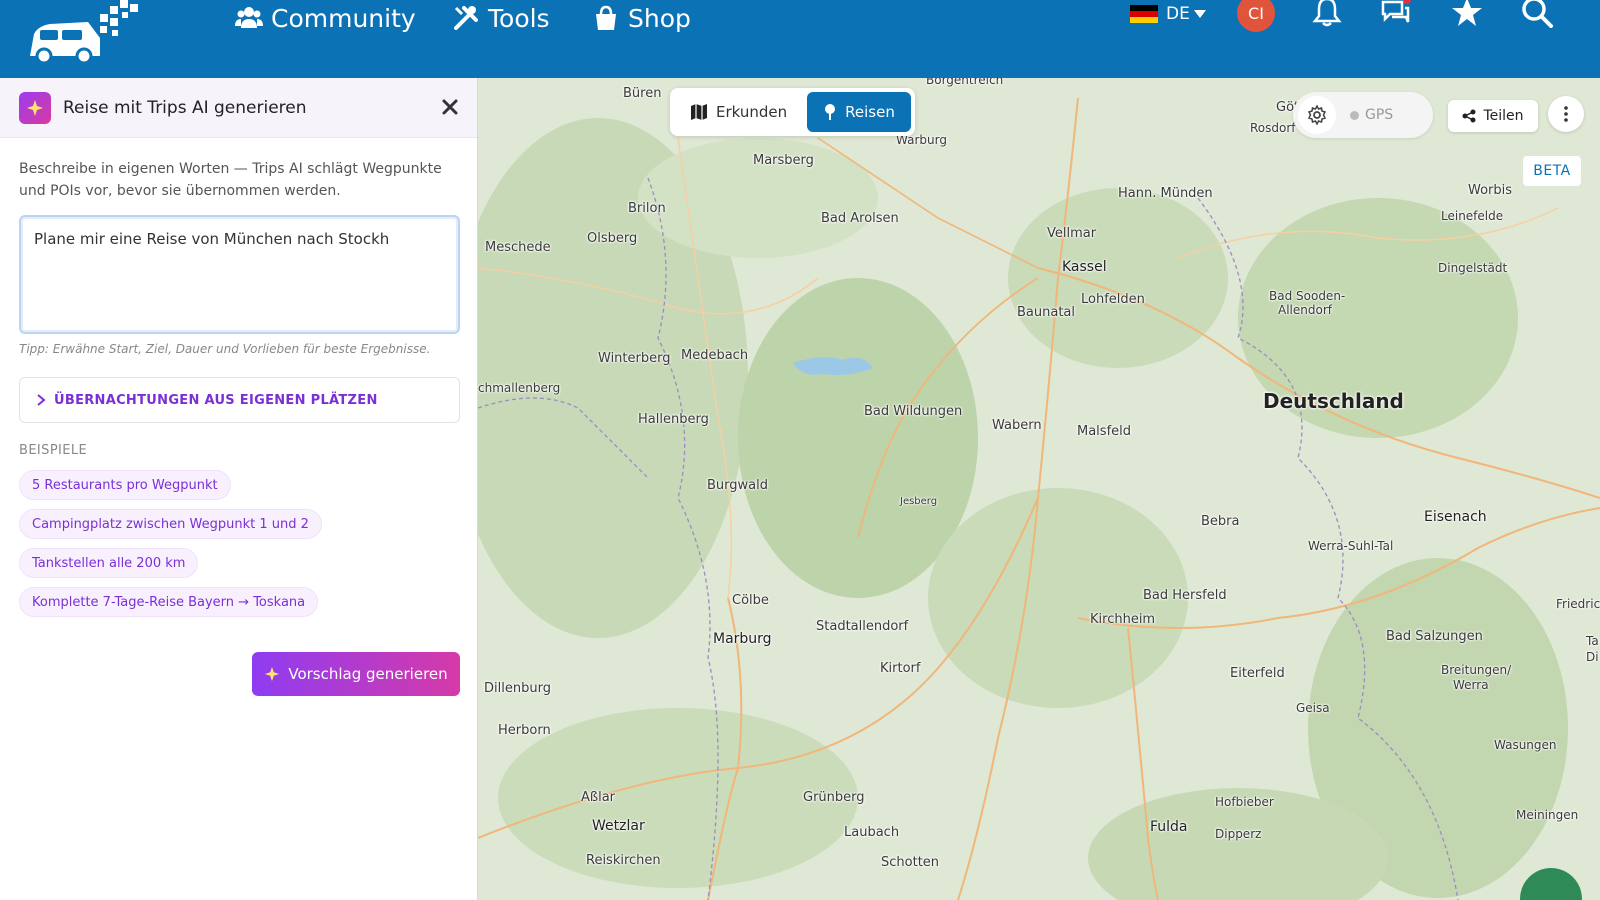 The height and width of the screenshot is (900, 1600). I want to click on trip-prompt-input, so click(239, 274).